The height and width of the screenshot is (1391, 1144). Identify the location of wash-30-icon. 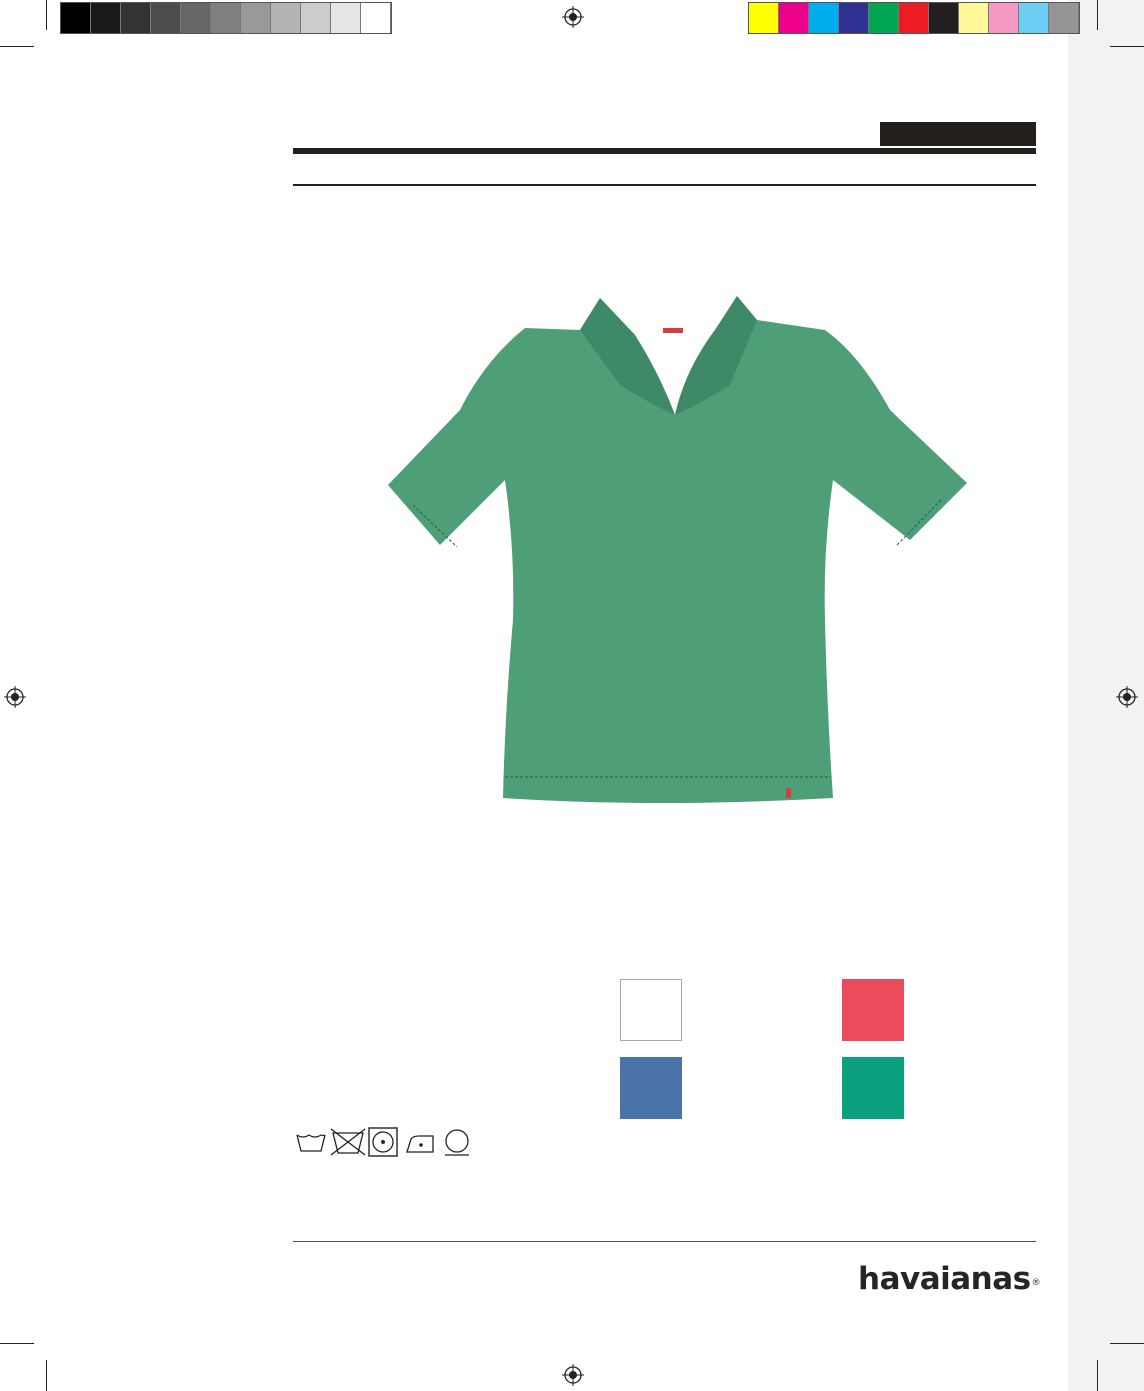
(311, 1143).